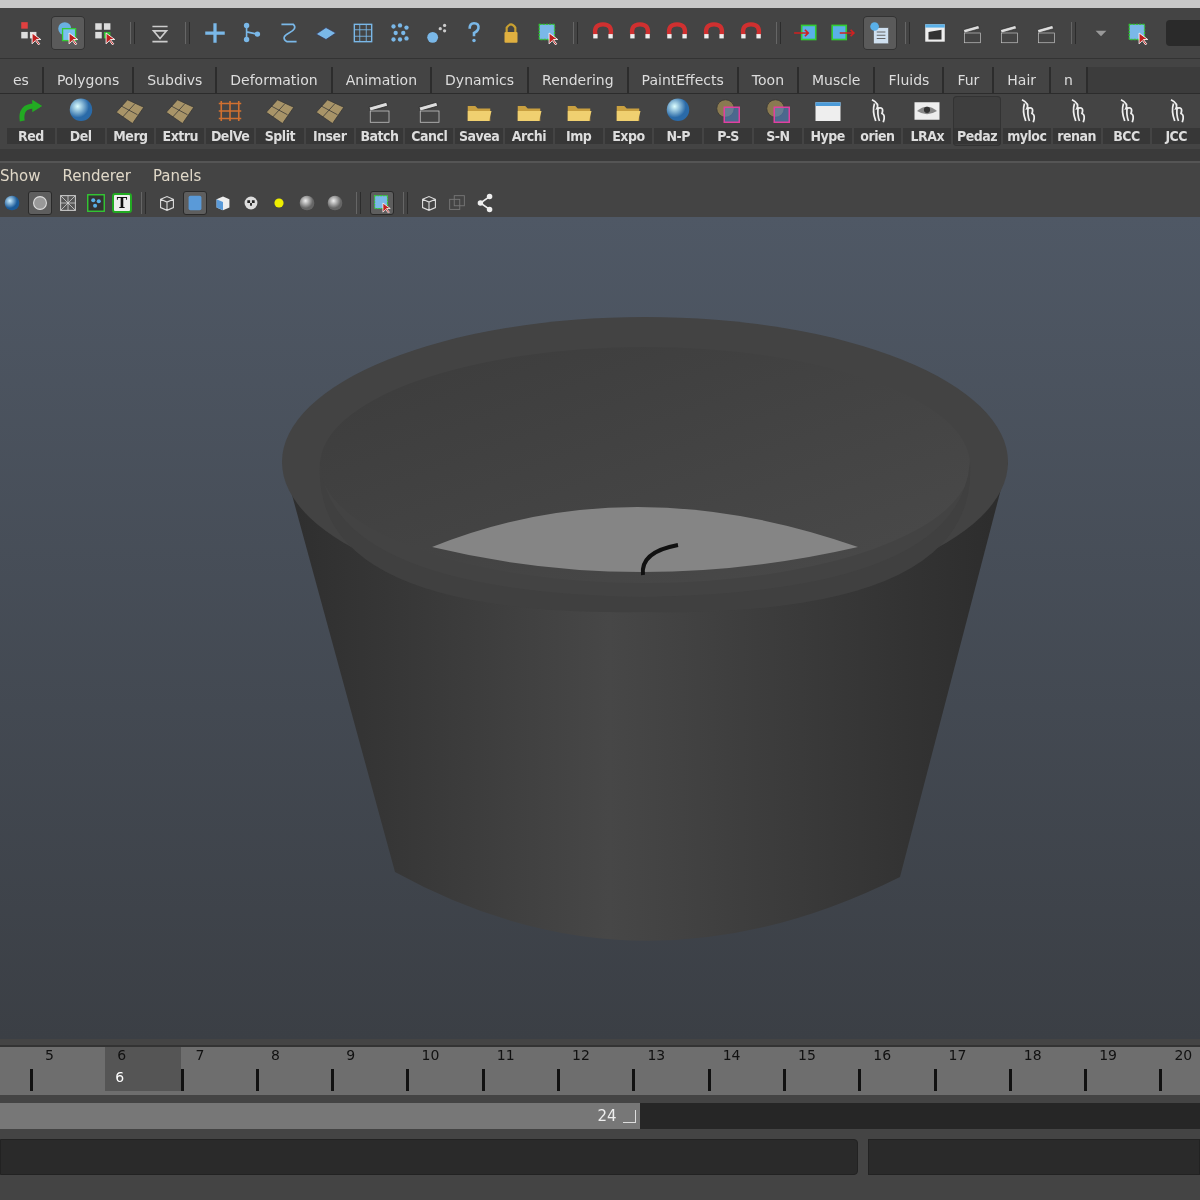  Describe the element at coordinates (1183, 33) in the screenshot. I see `quick-search-field` at that location.